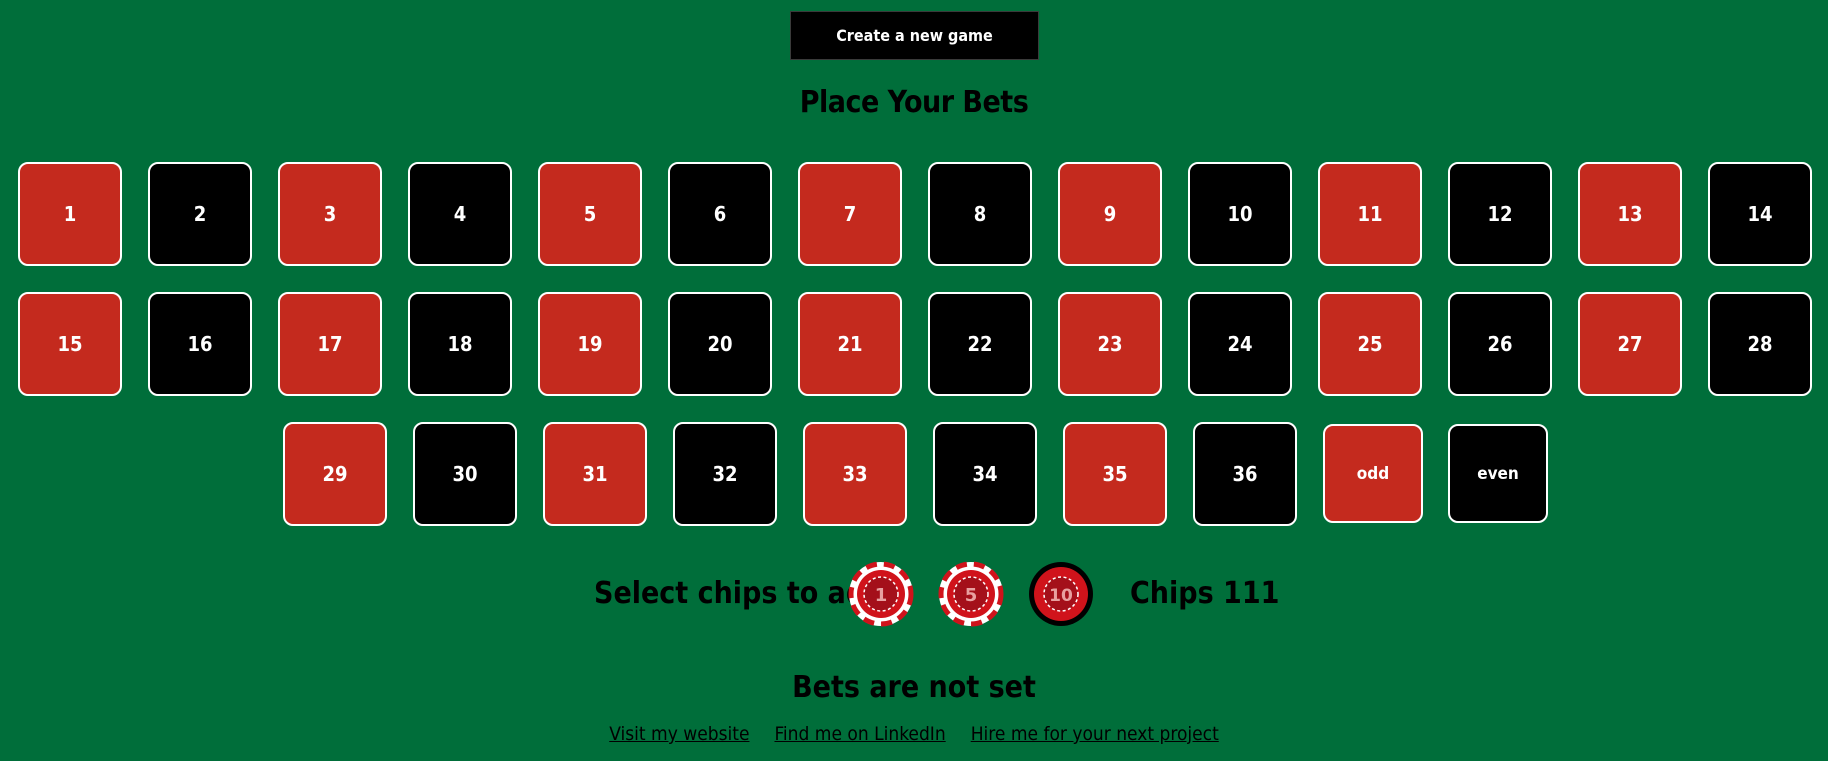 The image size is (1828, 761). I want to click on bet-cell-31: 31, so click(595, 474).